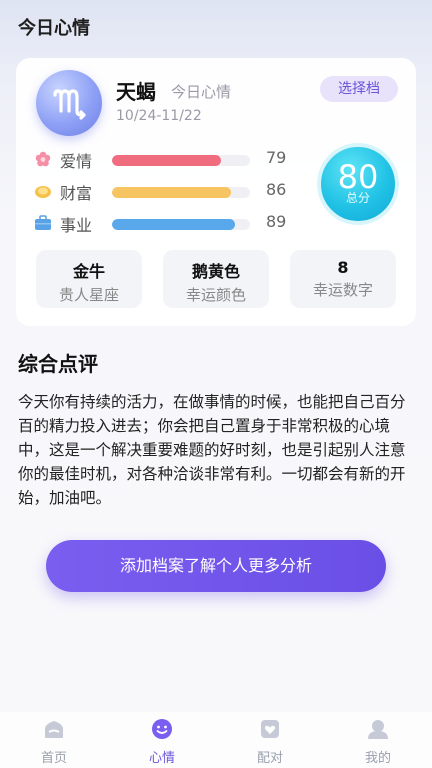 The width and height of the screenshot is (432, 768). Describe the element at coordinates (43, 159) in the screenshot. I see `flower-icon` at that location.